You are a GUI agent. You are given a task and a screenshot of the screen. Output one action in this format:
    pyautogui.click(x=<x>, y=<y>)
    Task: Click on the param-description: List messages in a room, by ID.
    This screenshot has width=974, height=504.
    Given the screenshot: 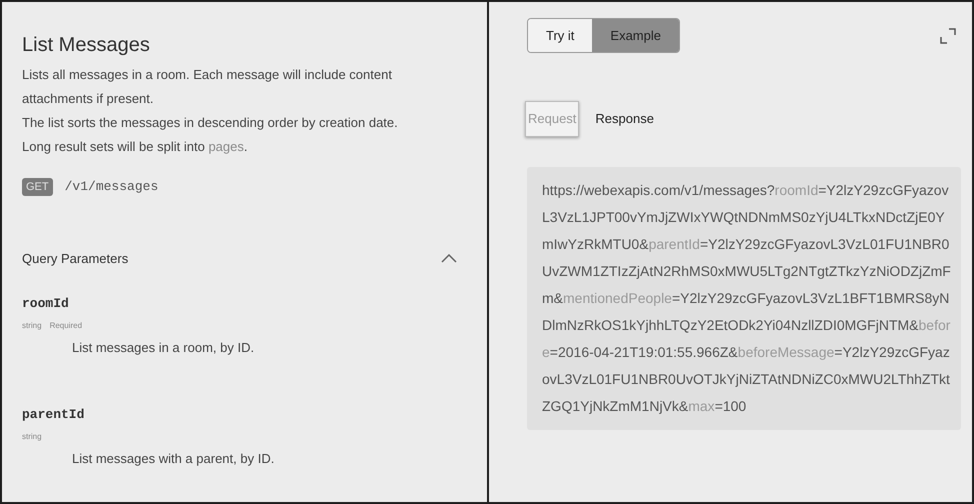 What is the action you would take?
    pyautogui.click(x=163, y=347)
    